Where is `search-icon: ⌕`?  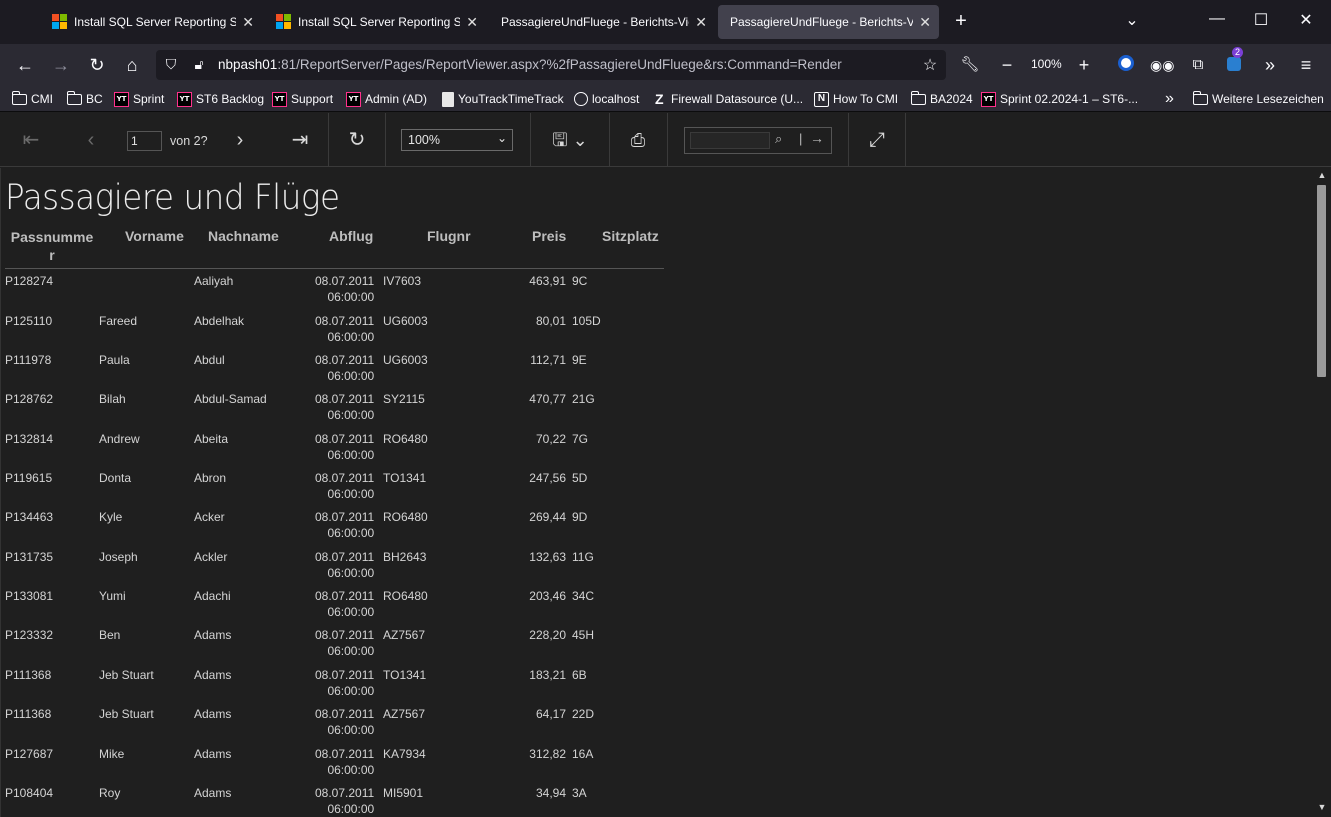 search-icon: ⌕ is located at coordinates (778, 139).